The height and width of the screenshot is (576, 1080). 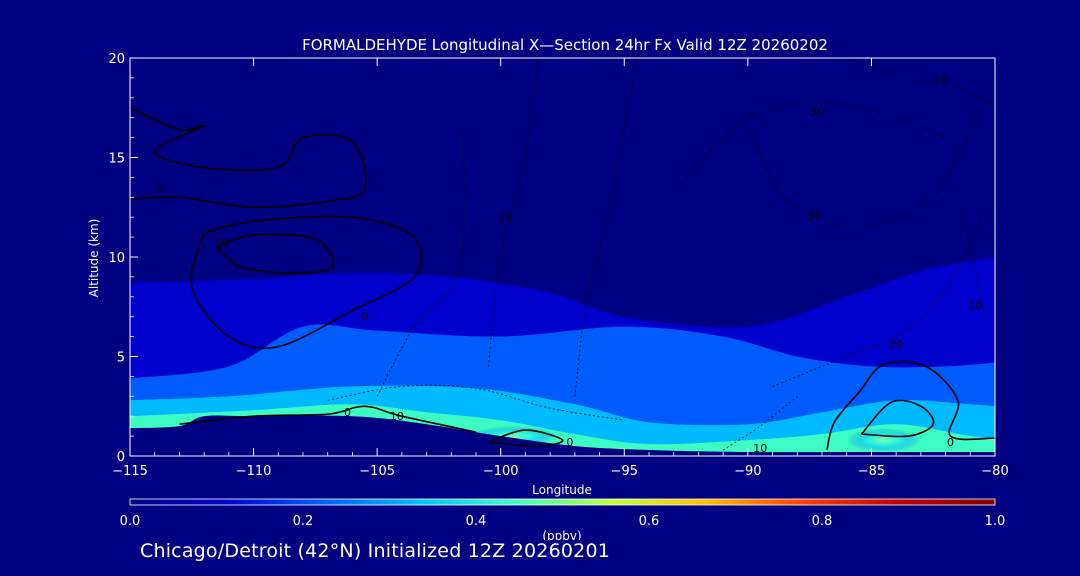 What do you see at coordinates (121, 358) in the screenshot?
I see `y-tick-label: 5` at bounding box center [121, 358].